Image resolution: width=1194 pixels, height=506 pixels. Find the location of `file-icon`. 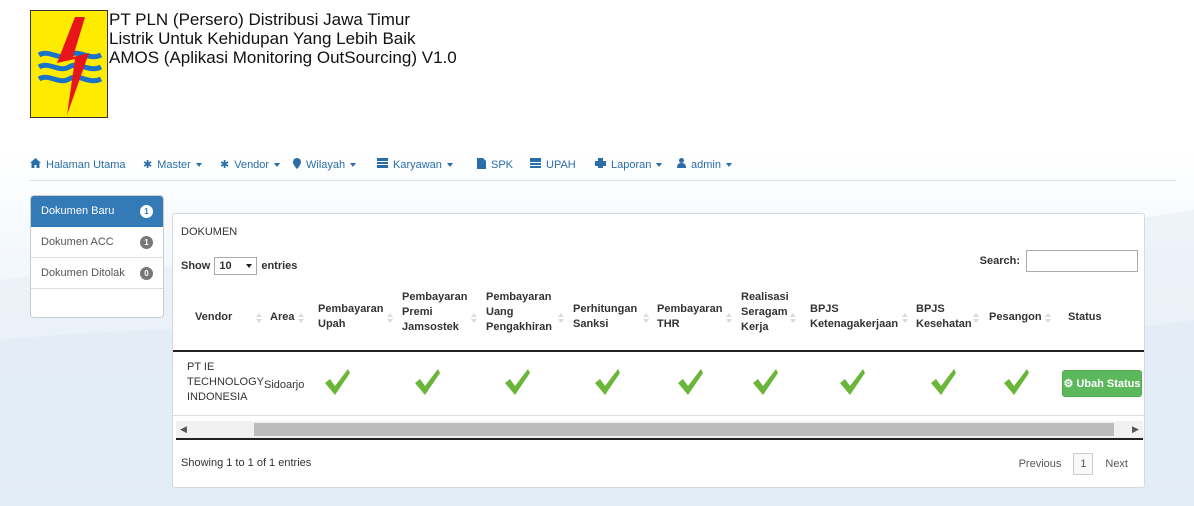

file-icon is located at coordinates (481, 165).